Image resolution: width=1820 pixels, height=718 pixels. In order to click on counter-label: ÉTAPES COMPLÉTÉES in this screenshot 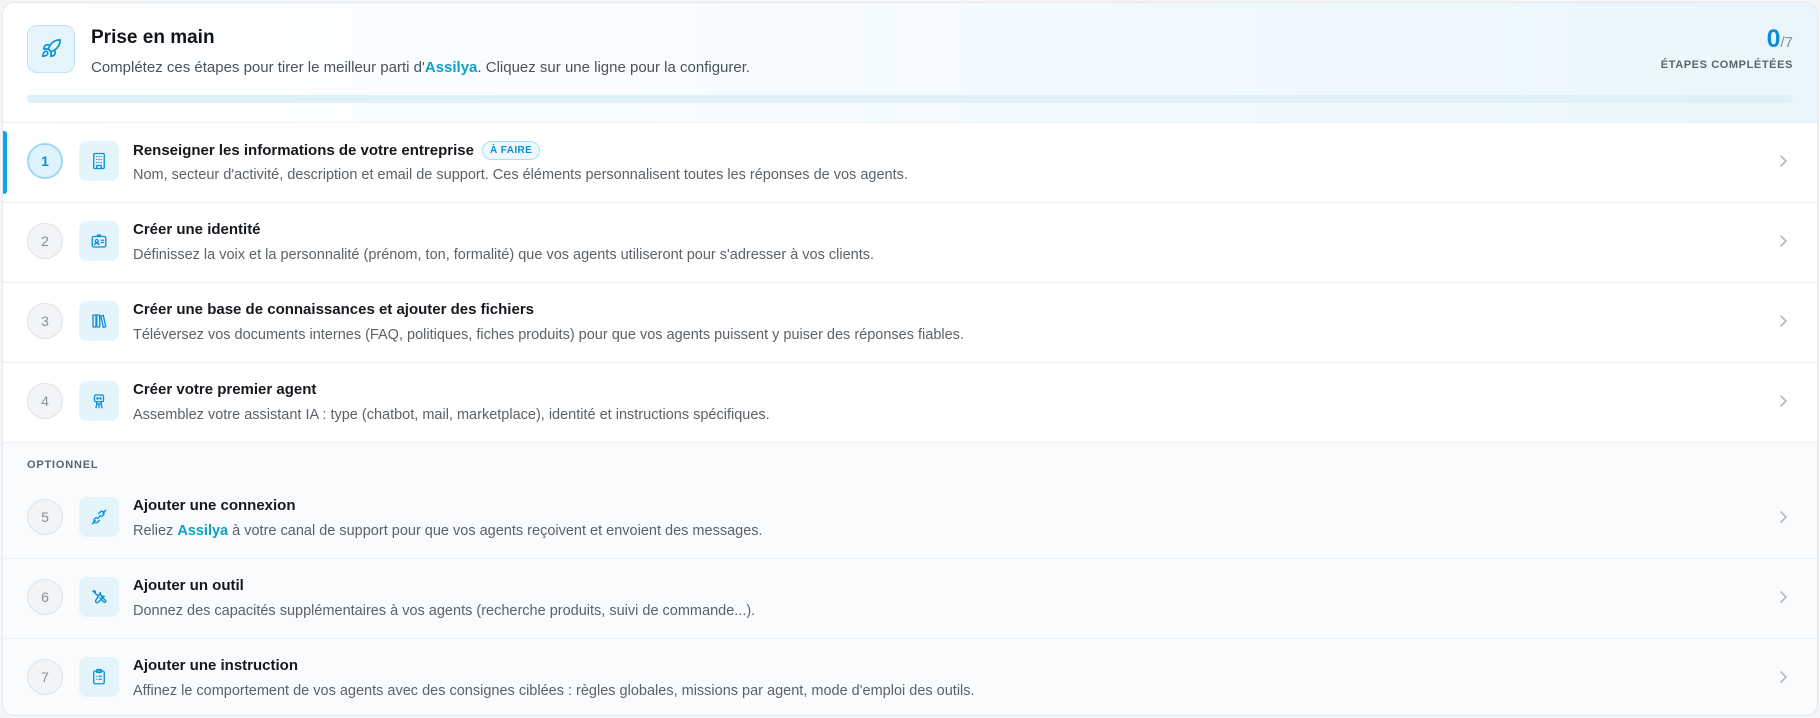, I will do `click(1726, 65)`.